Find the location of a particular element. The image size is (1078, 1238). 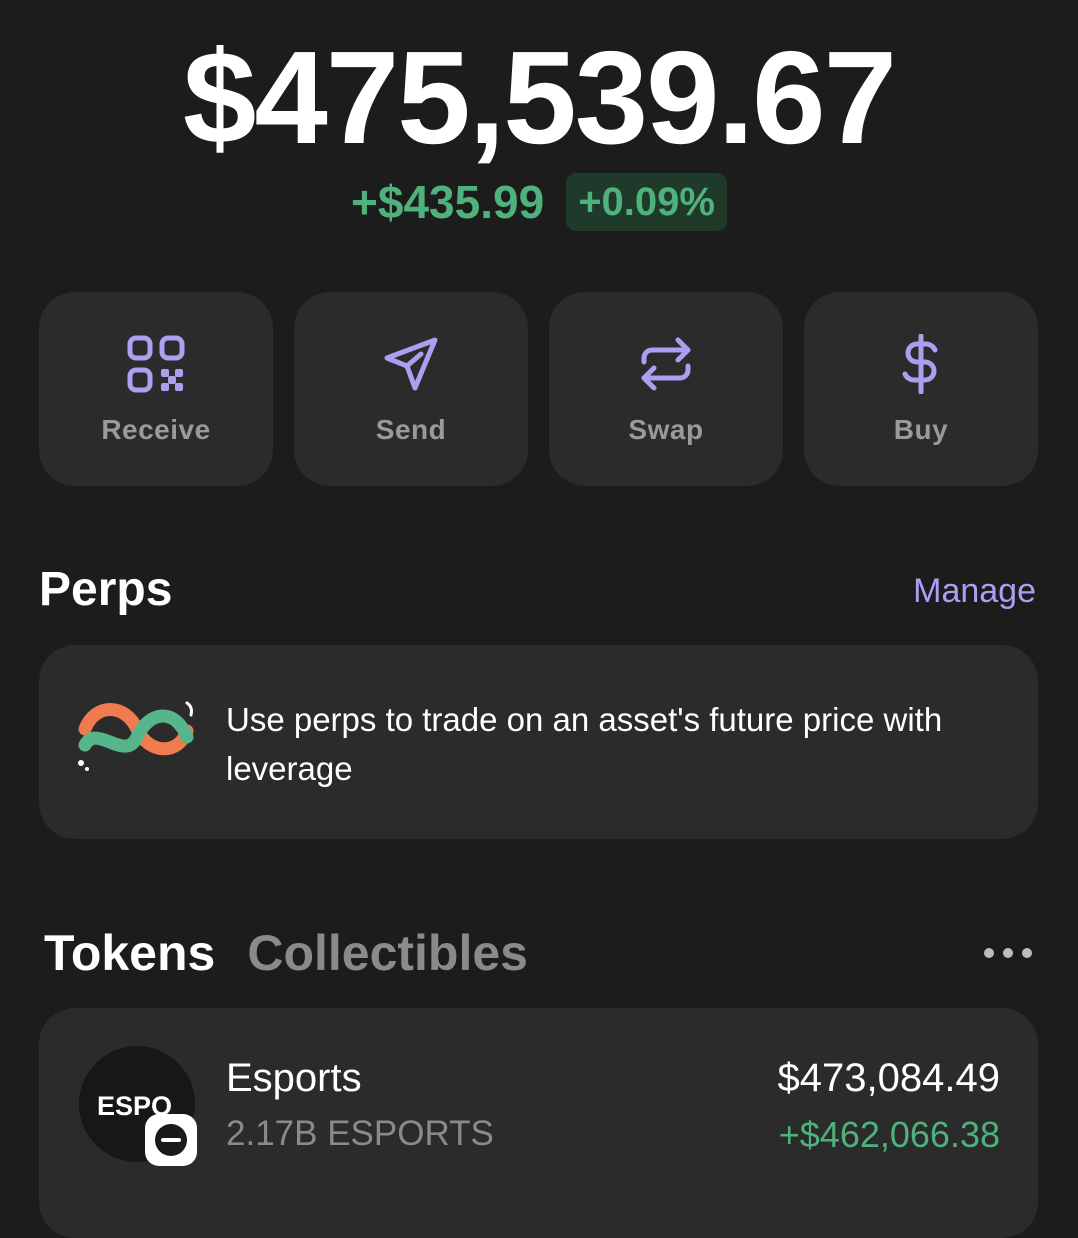

send-button: Send is located at coordinates (411, 389).